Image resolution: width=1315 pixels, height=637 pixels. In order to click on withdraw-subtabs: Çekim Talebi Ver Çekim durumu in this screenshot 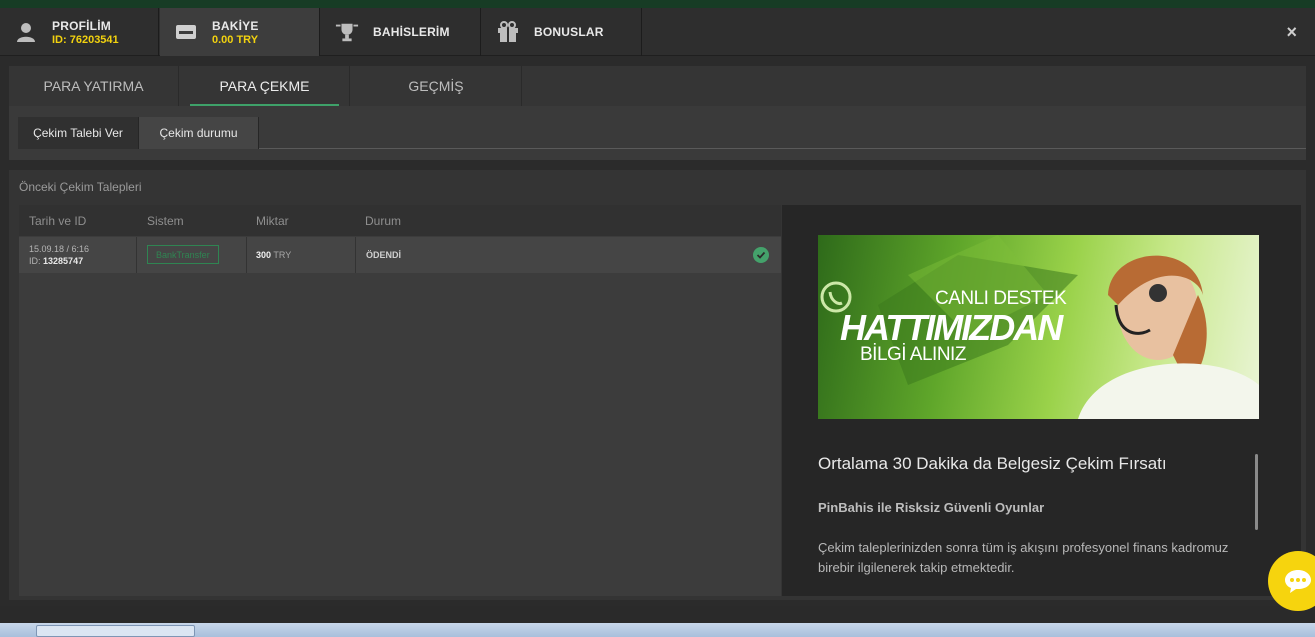, I will do `click(662, 133)`.